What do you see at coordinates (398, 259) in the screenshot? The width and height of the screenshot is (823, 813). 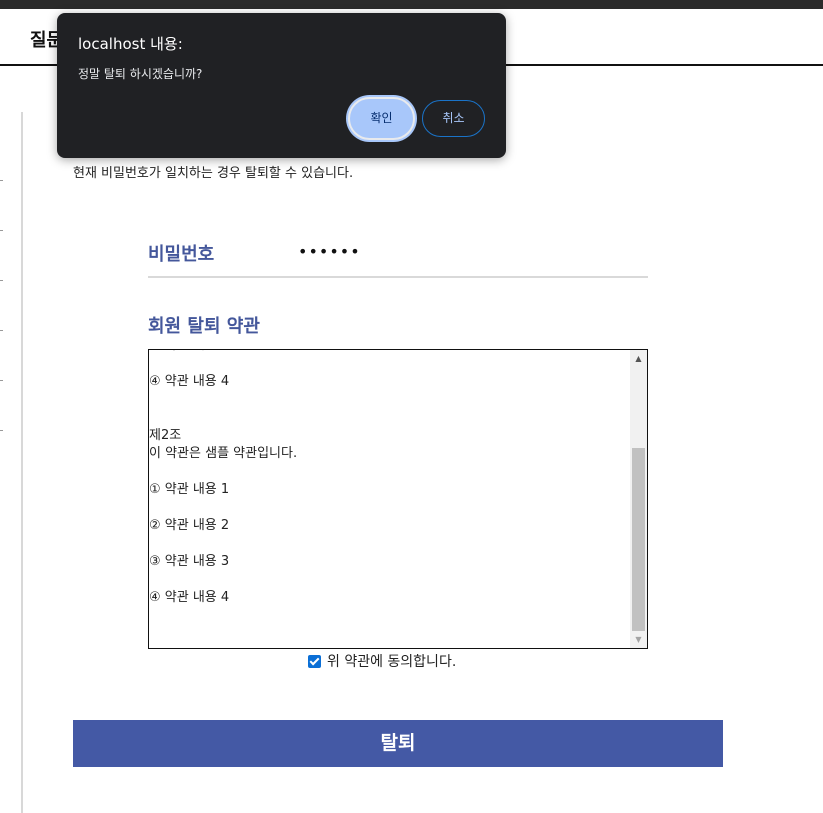 I see `password-row: 비밀번호 ••••••` at bounding box center [398, 259].